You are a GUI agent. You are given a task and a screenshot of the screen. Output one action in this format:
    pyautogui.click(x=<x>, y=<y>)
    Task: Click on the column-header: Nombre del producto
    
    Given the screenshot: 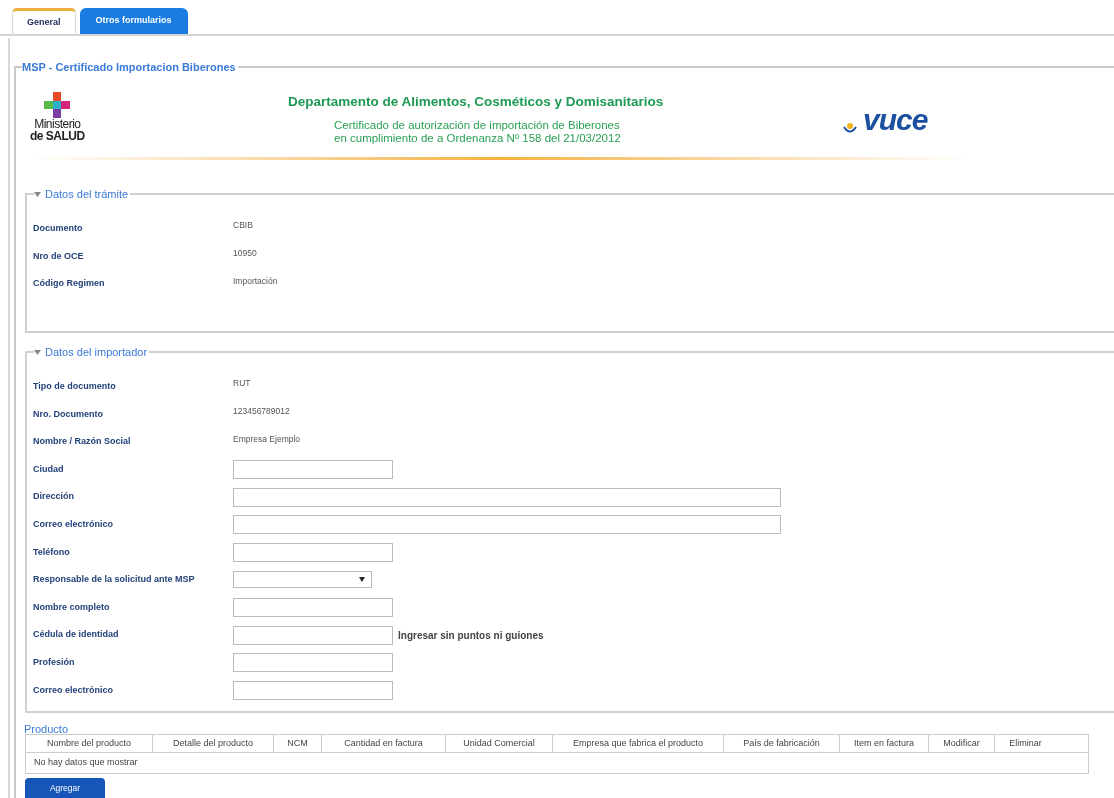 What is the action you would take?
    pyautogui.click(x=89, y=743)
    